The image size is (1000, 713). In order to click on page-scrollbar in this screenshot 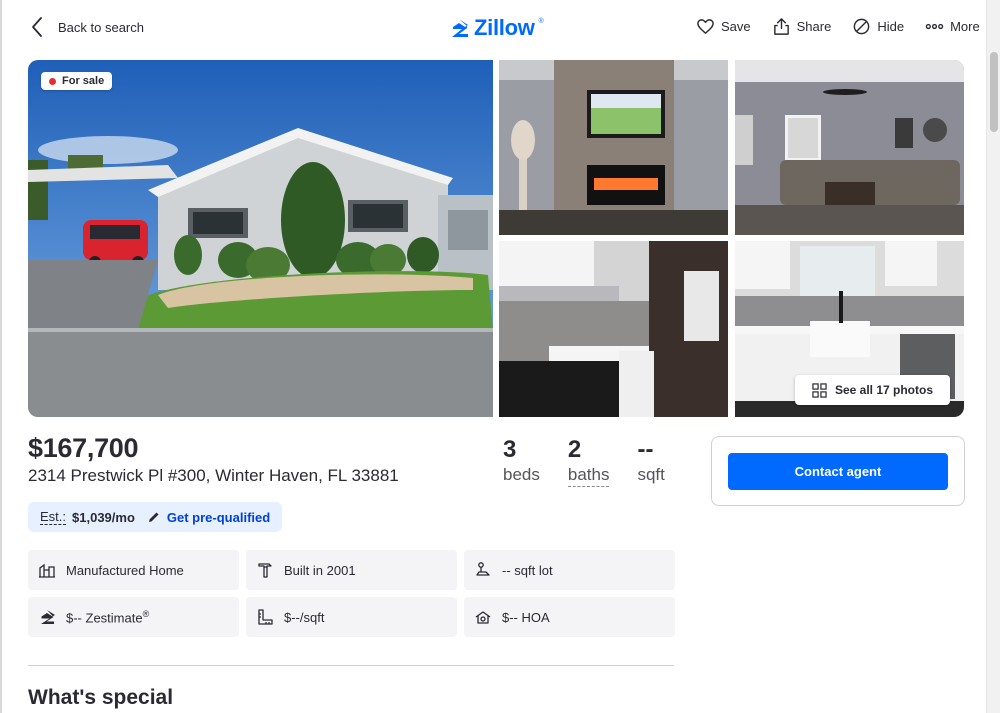, I will do `click(993, 356)`.